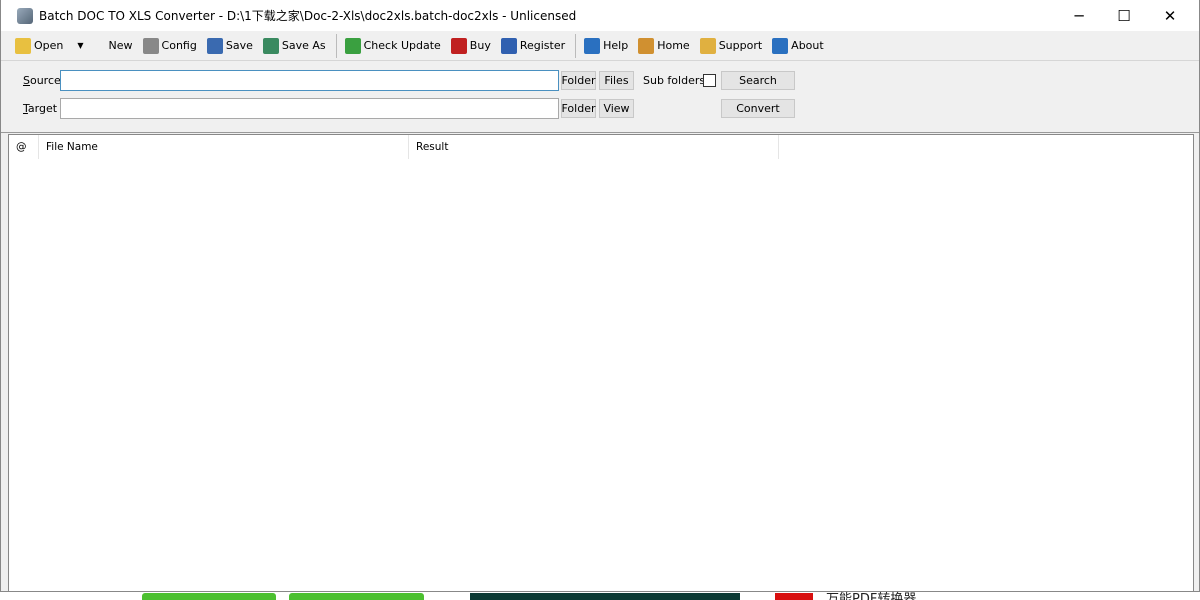  Describe the element at coordinates (40, 108) in the screenshot. I see `target-label: Target` at that location.